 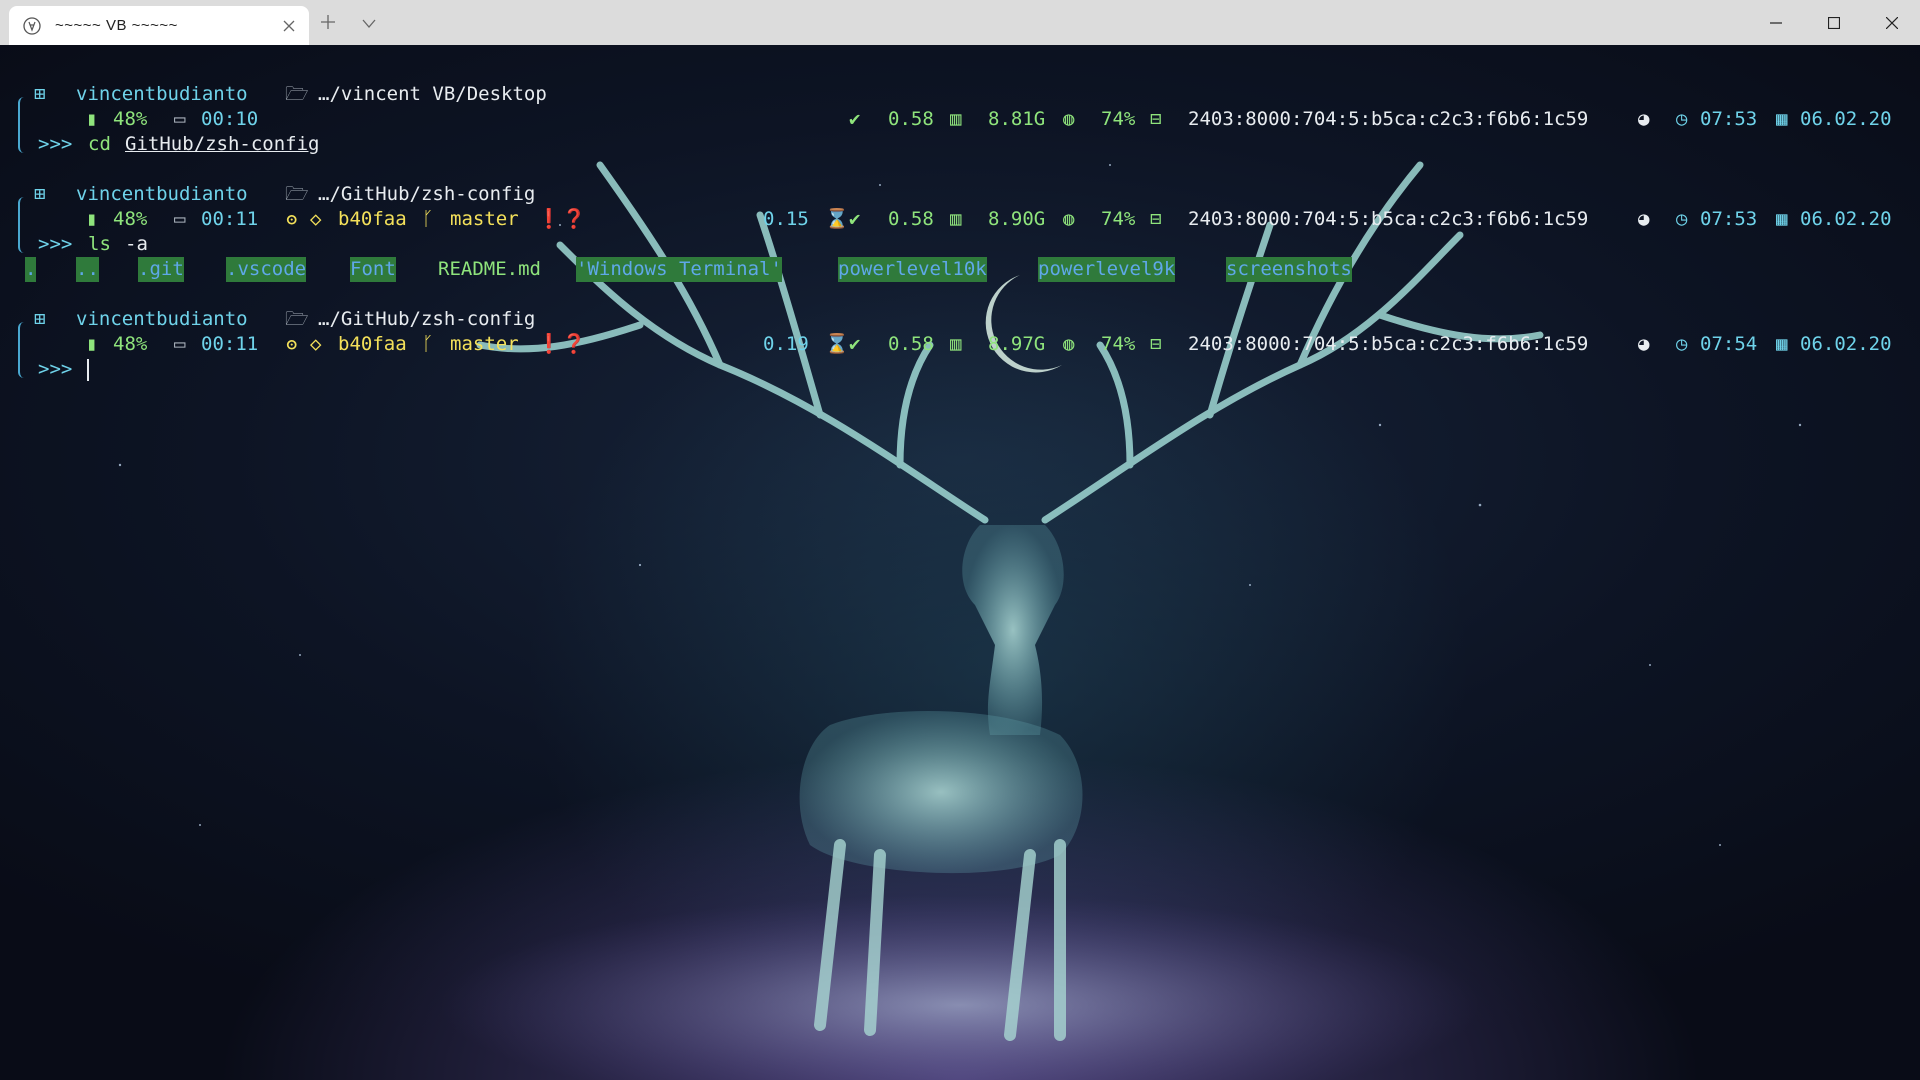 I want to click on chevron-down-icon, so click(x=369, y=23).